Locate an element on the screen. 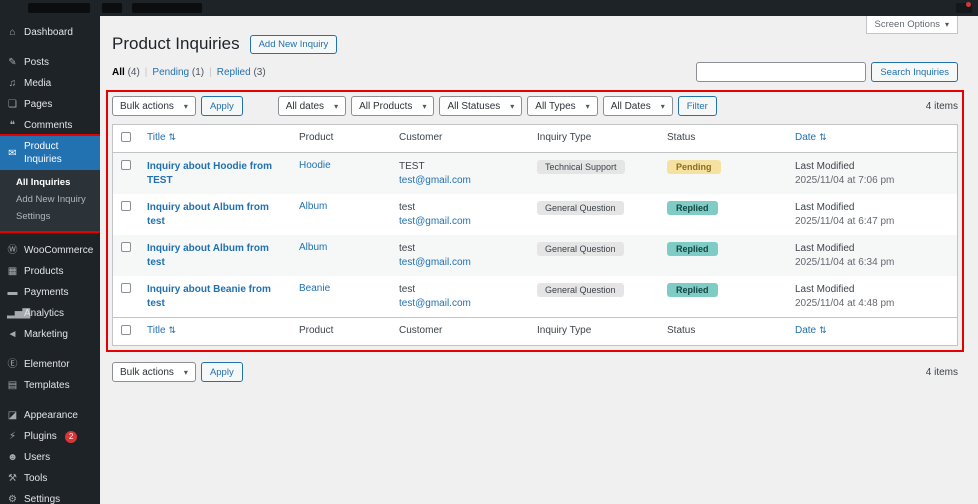  all-dates-2-filter-select: All Dates ▾ is located at coordinates (637, 106).